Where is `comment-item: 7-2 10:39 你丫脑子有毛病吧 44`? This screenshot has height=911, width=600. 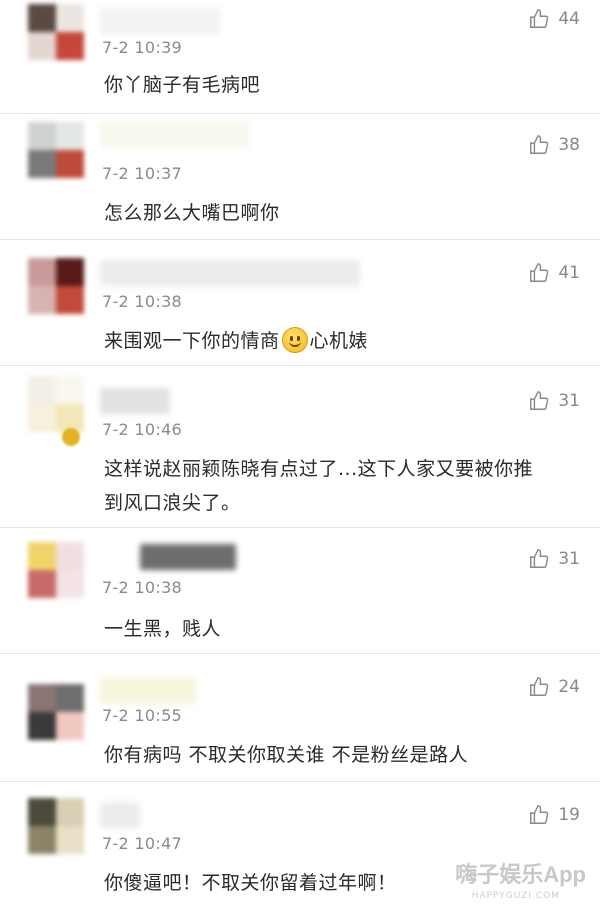
comment-item: 7-2 10:39 你丫脑子有毛病吧 44 is located at coordinates (300, 57).